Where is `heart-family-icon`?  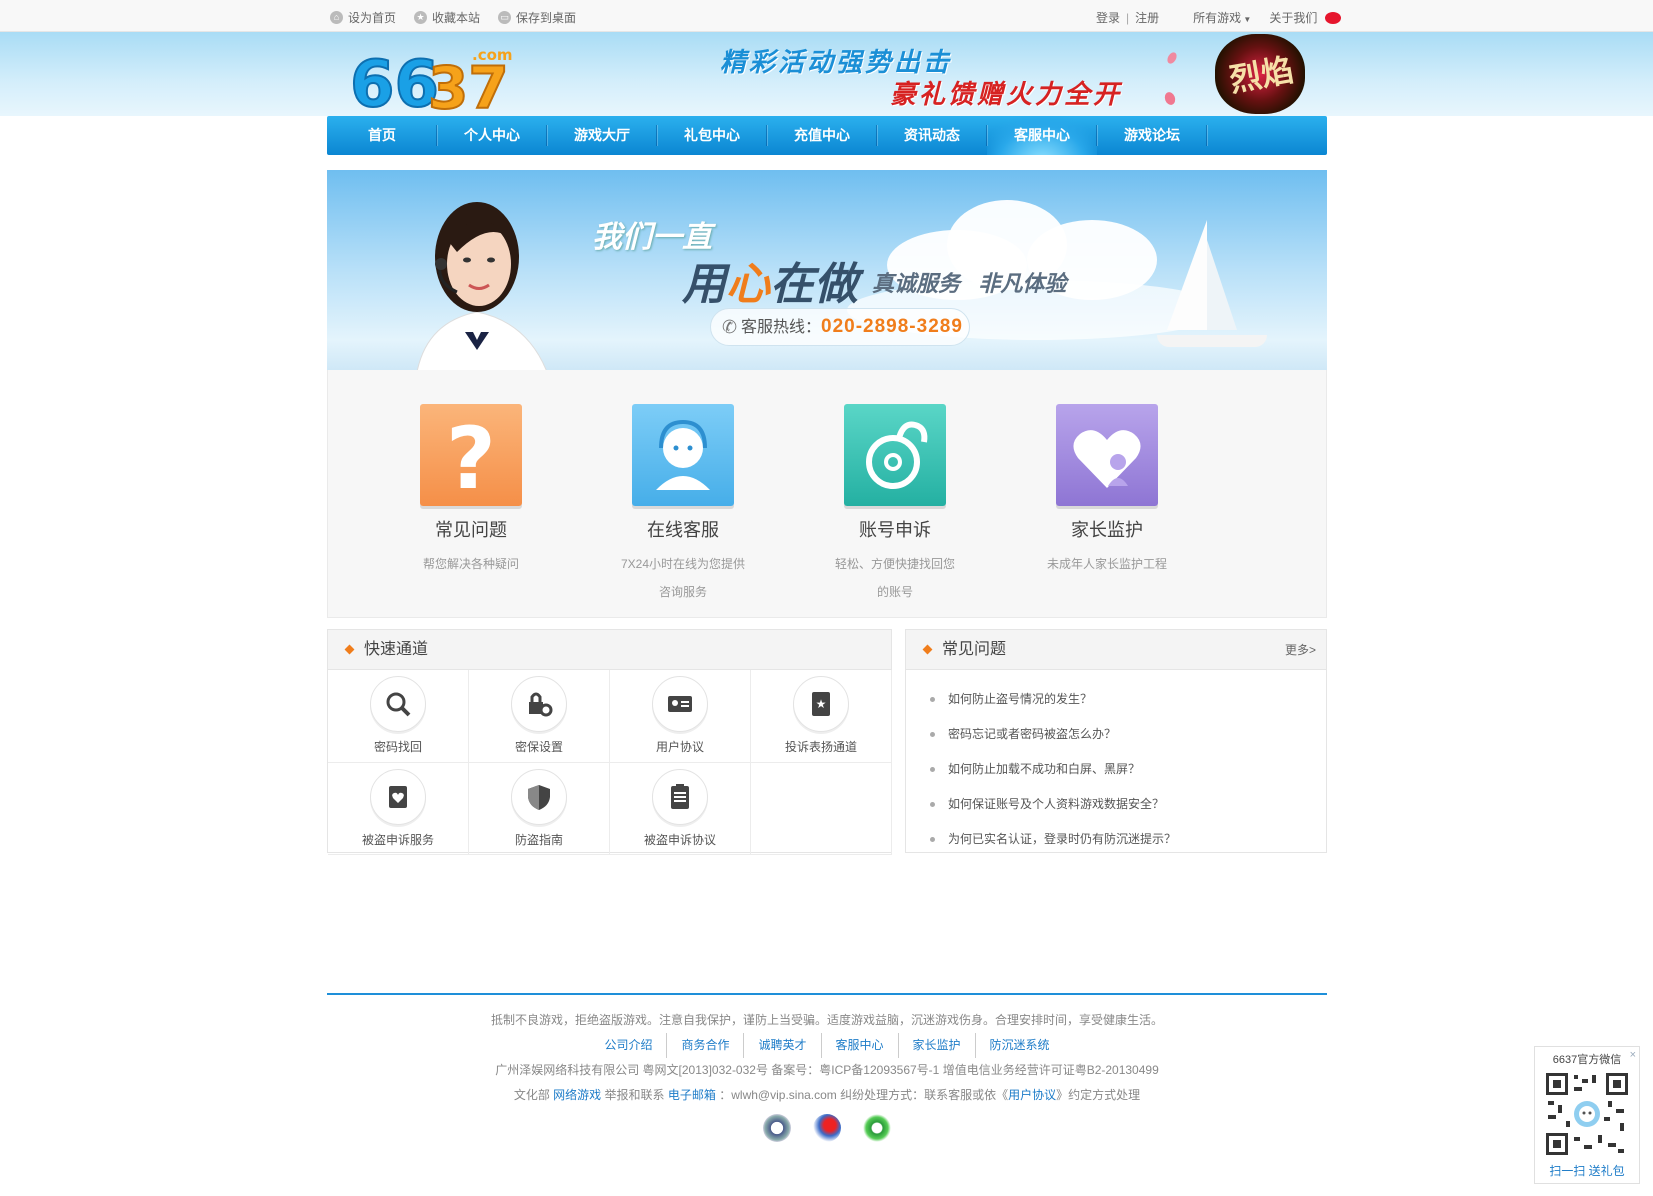
heart-family-icon is located at coordinates (1107, 455).